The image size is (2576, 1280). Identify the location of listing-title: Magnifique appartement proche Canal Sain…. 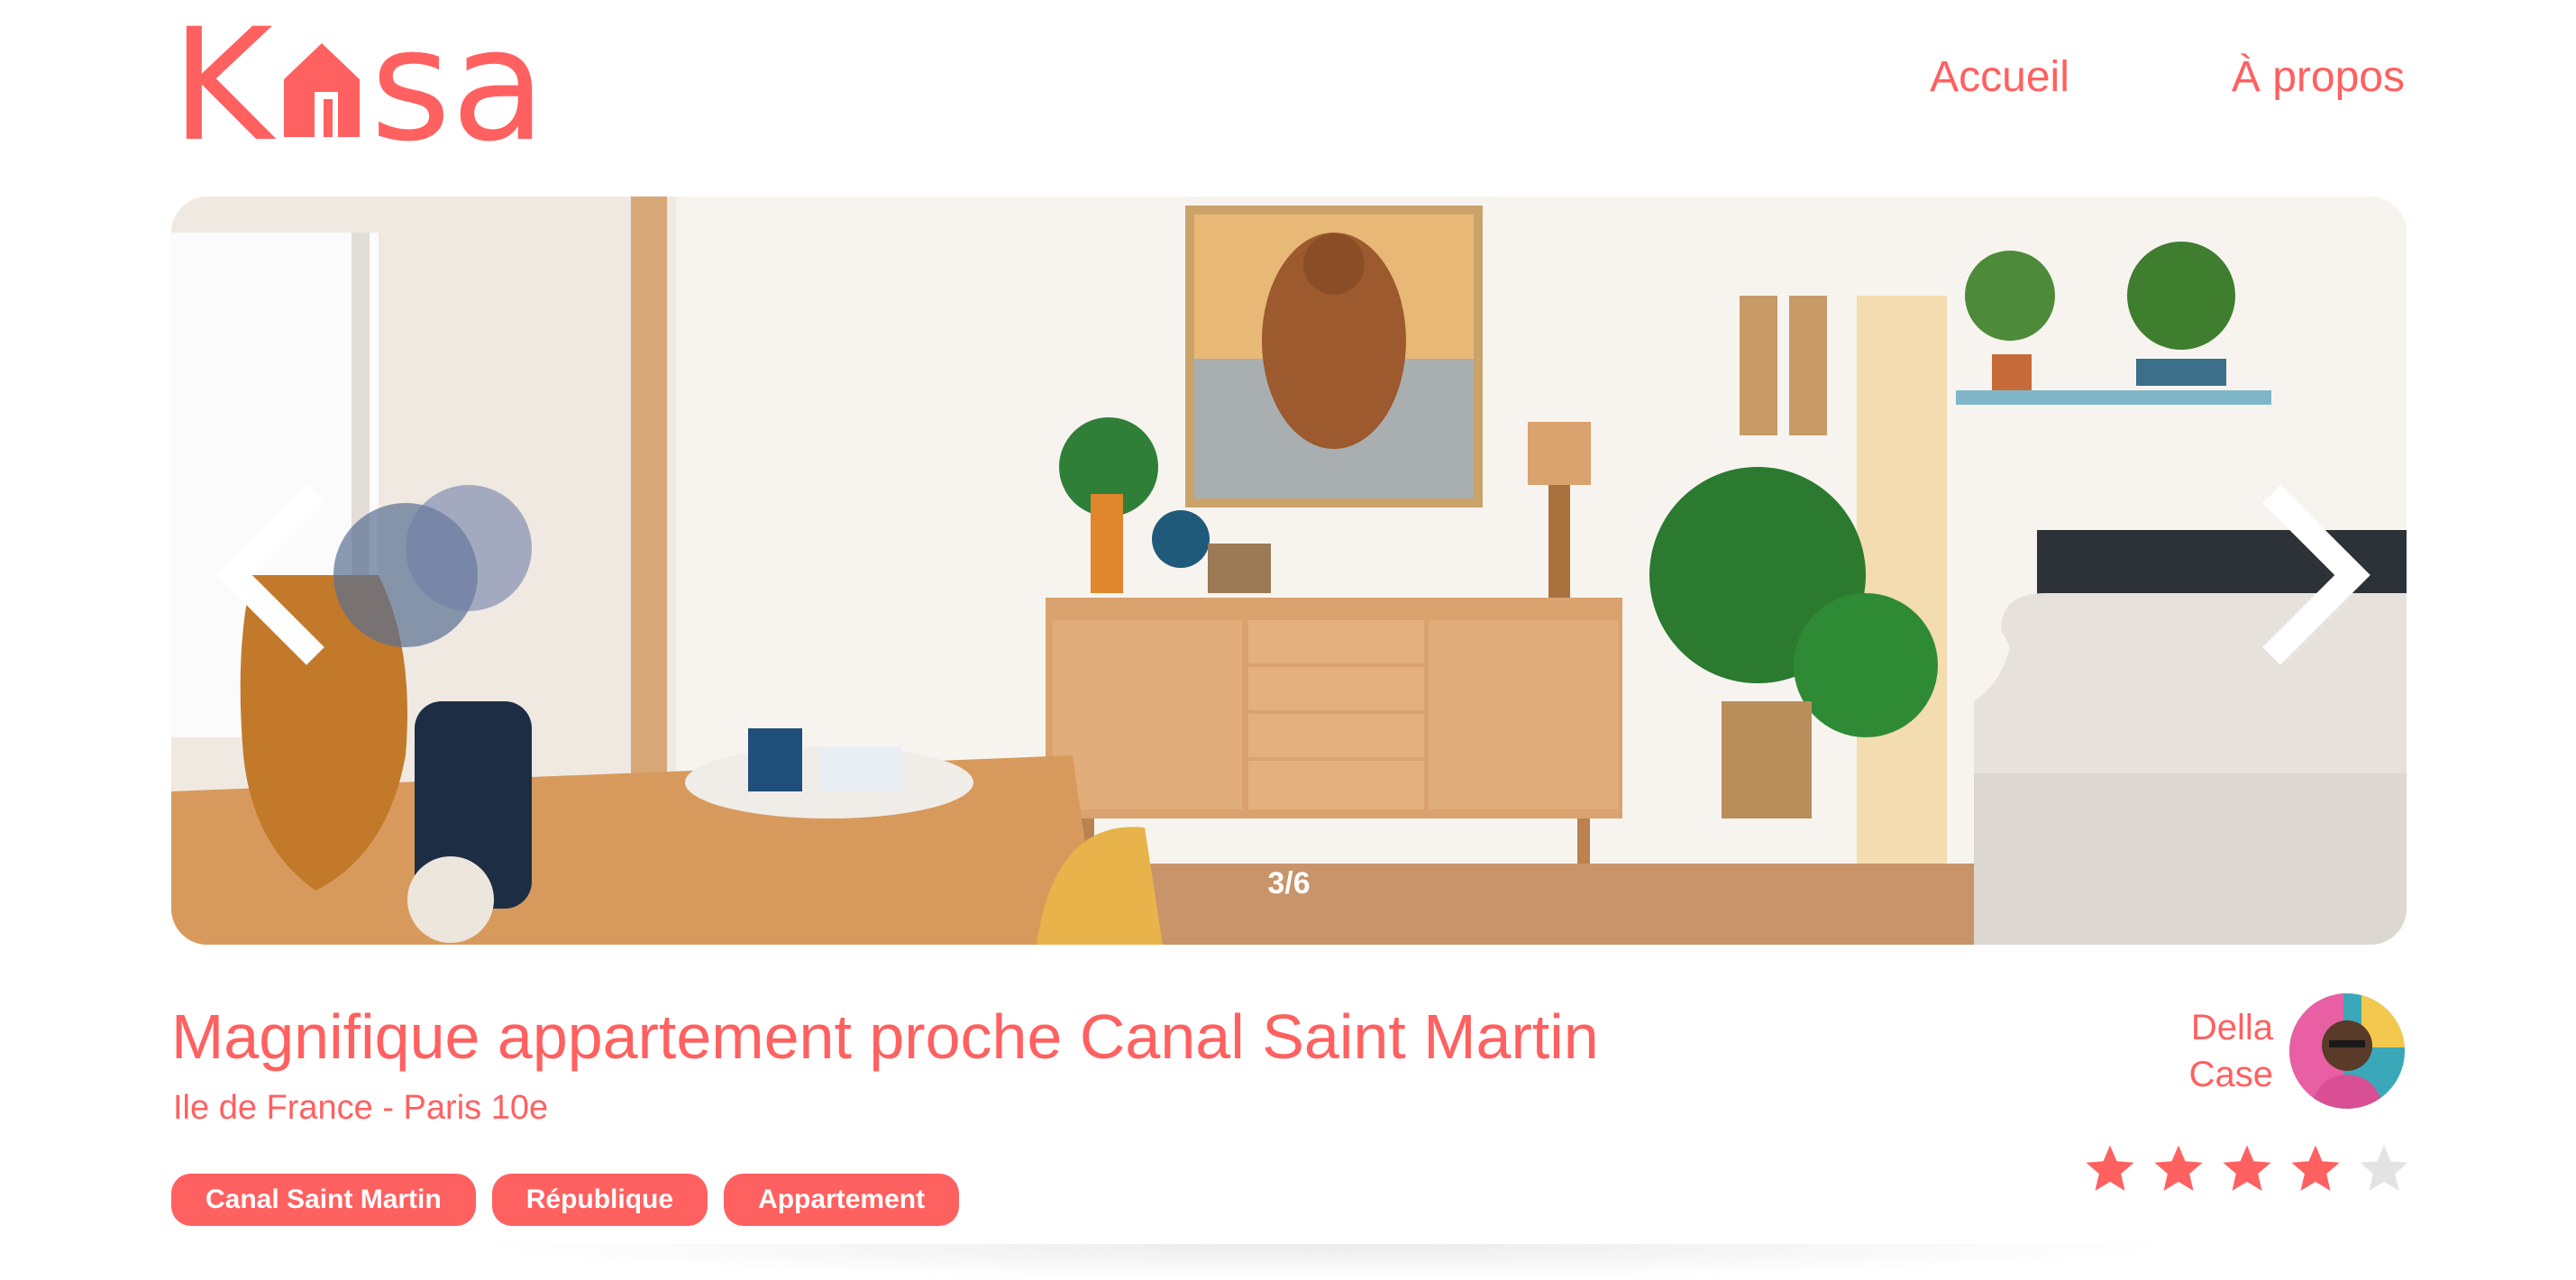
(885, 1036).